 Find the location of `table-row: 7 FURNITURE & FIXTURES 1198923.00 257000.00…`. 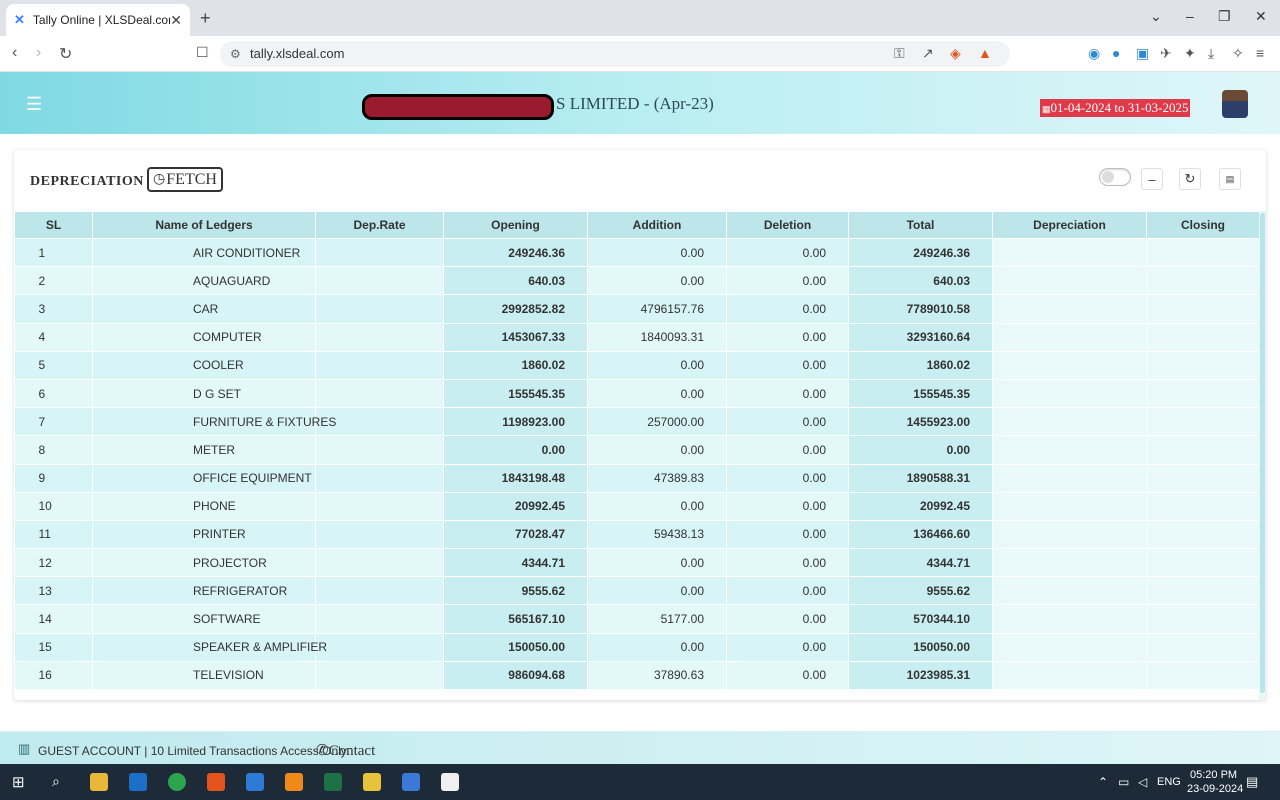

table-row: 7 FURNITURE & FIXTURES 1198923.00 257000.00… is located at coordinates (636, 422).